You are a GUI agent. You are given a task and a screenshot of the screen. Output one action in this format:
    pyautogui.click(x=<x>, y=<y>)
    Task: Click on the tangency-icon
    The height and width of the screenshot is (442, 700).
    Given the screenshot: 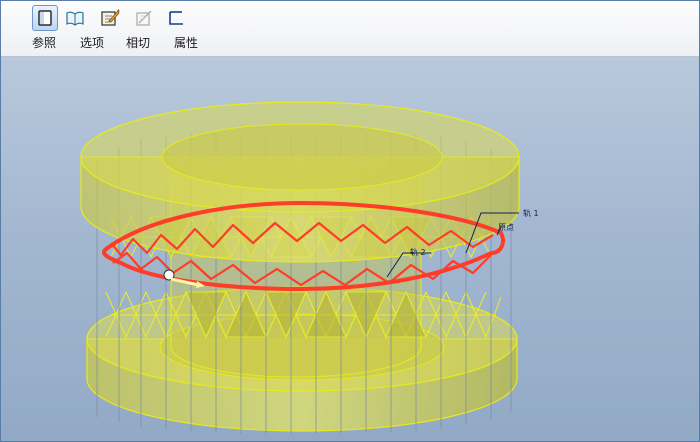 What is the action you would take?
    pyautogui.click(x=110, y=18)
    